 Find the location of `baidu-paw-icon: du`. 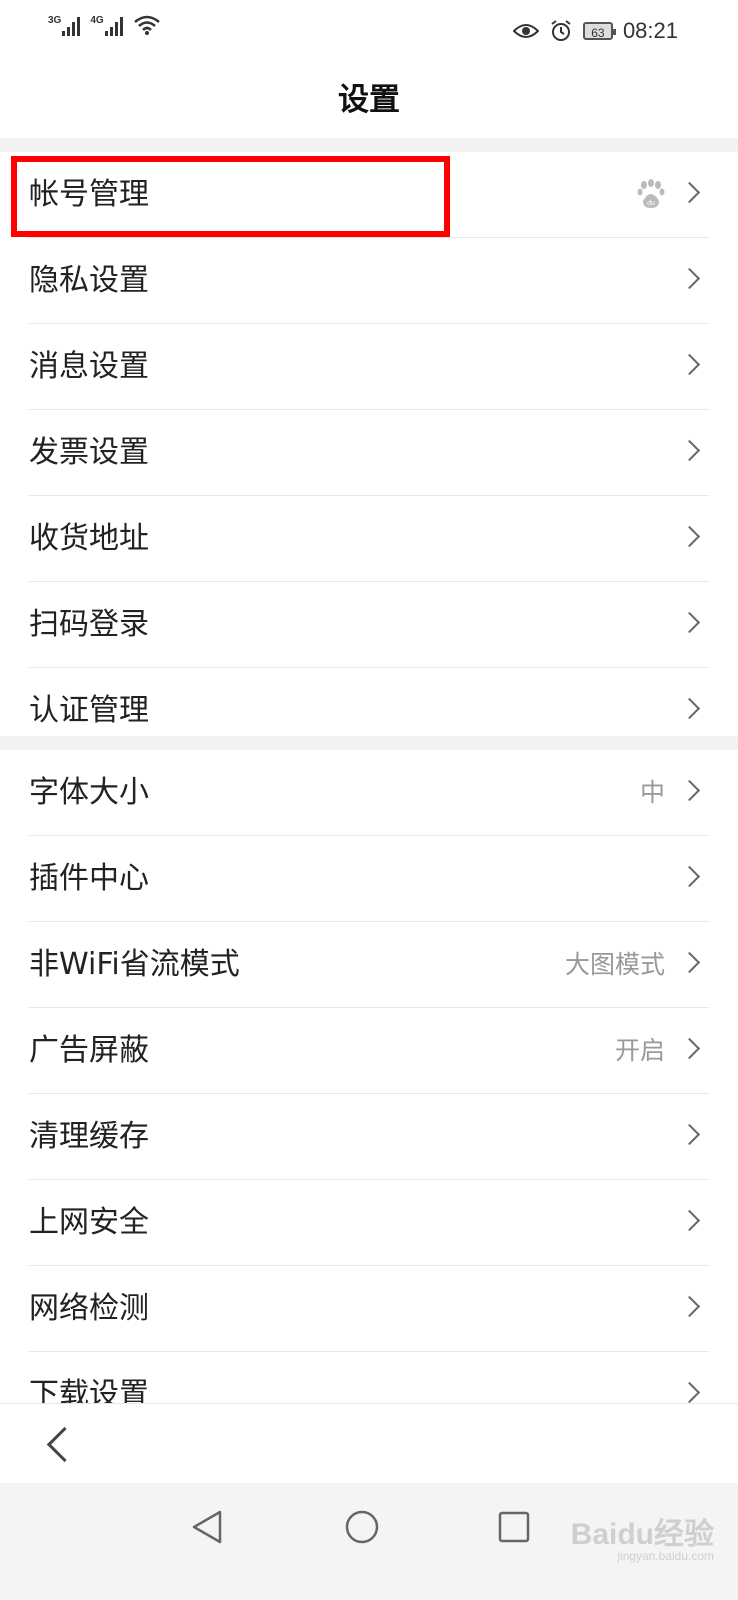

baidu-paw-icon: du is located at coordinates (651, 193).